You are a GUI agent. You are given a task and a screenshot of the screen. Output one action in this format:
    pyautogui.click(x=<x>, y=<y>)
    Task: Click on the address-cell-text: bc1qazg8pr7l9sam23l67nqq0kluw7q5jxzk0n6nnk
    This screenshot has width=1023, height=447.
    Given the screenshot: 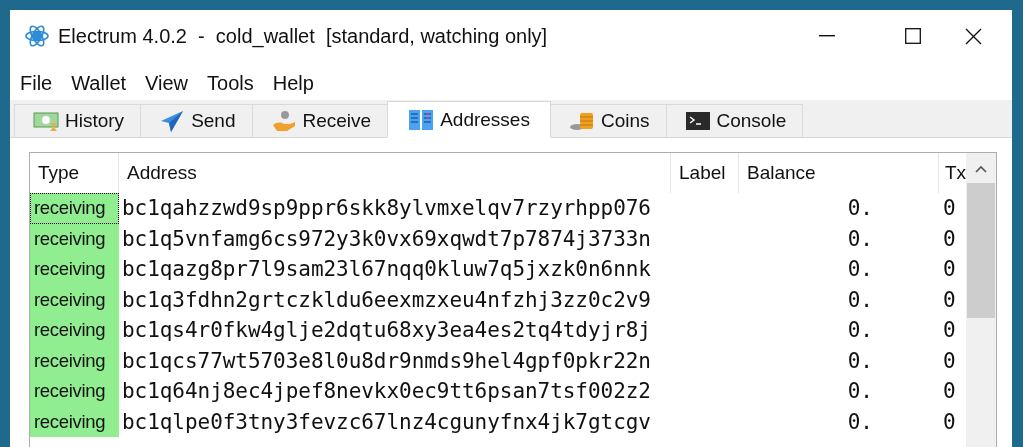 What is the action you would take?
    pyautogui.click(x=386, y=270)
    